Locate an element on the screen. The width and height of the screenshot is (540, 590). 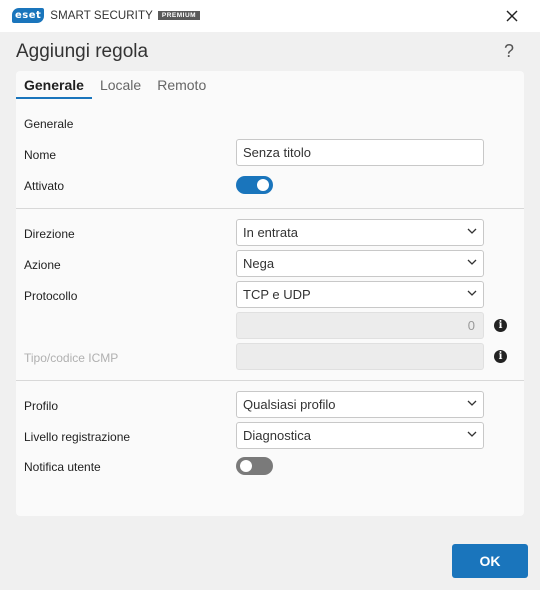
direction-value: In entrata is located at coordinates (270, 232).